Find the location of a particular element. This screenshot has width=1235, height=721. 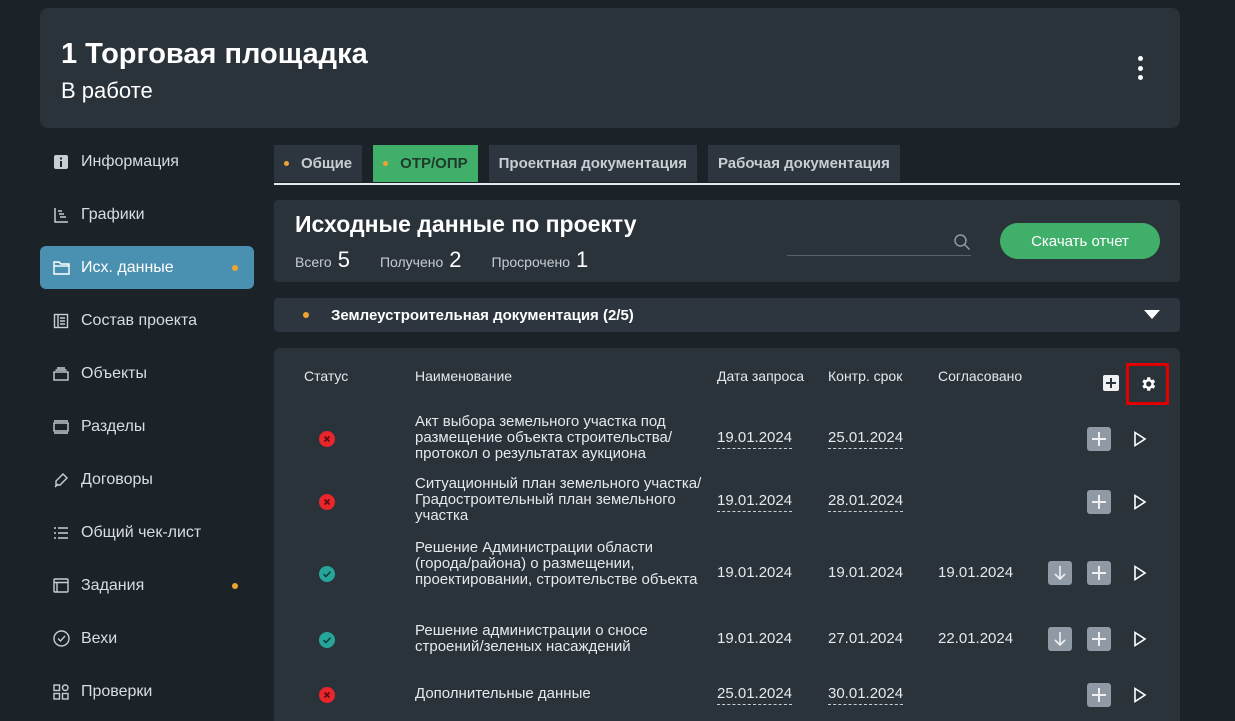

request-date: 25.01.2024 is located at coordinates (755, 695).